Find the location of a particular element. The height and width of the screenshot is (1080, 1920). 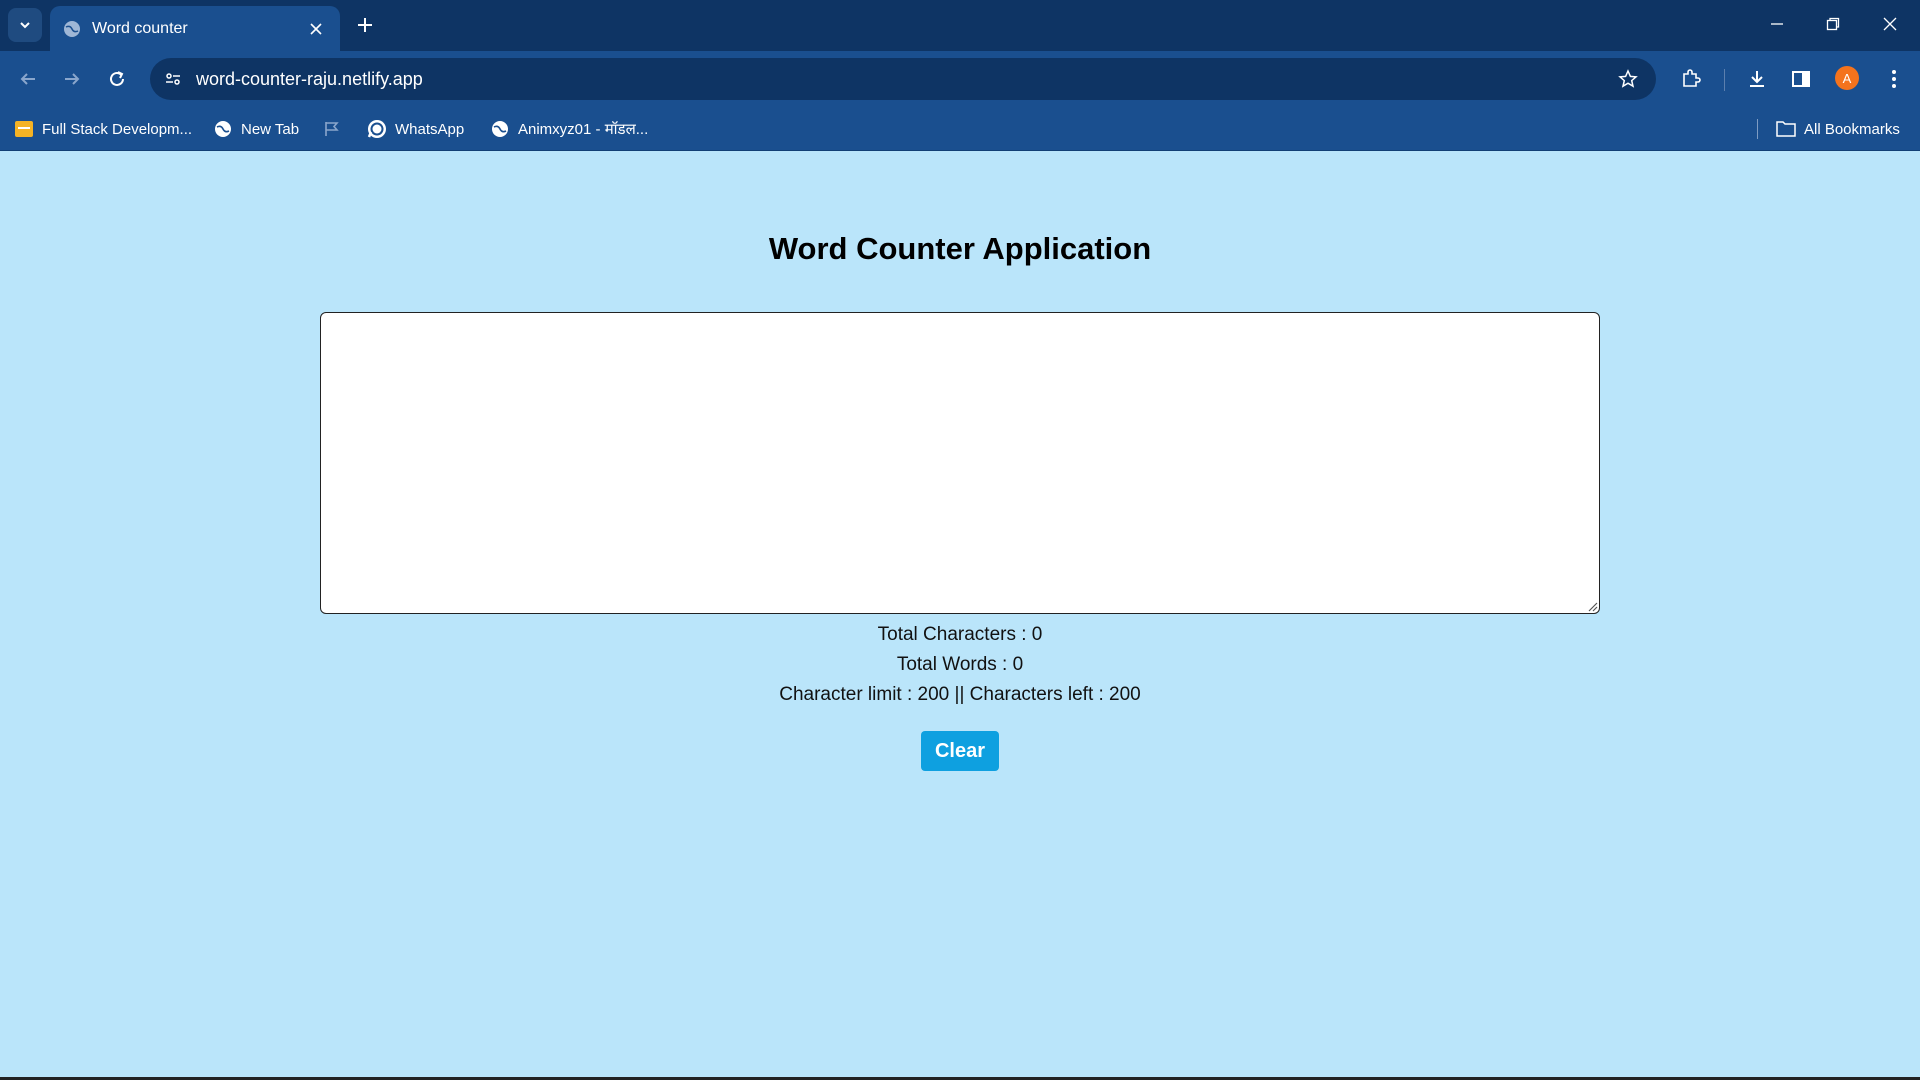

close-icon is located at coordinates (1890, 24).